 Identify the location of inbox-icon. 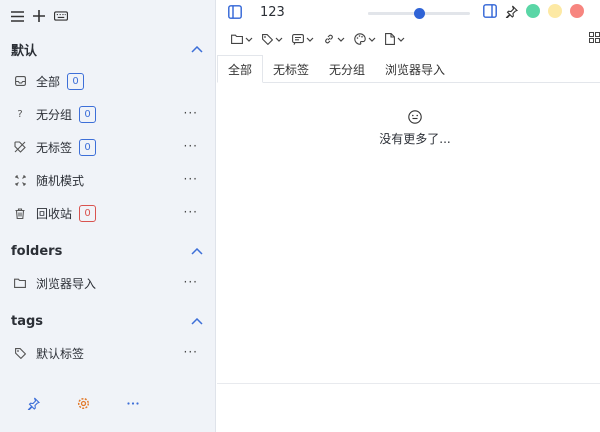
(20, 81).